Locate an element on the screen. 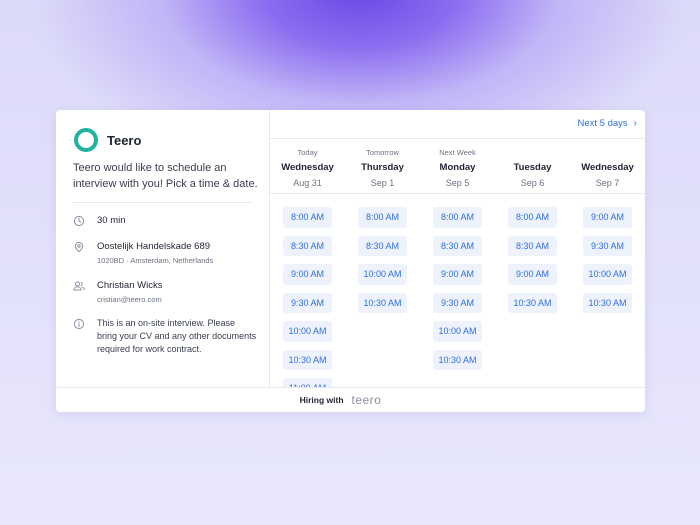  time-slot-button: 11:00 AM is located at coordinates (307, 382).